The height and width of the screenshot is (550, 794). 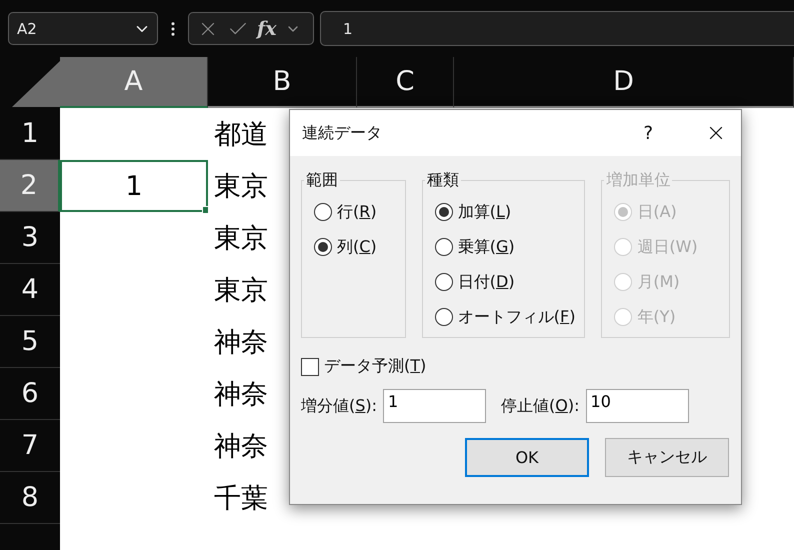 What do you see at coordinates (527, 457) in the screenshot?
I see `ok-button: OK` at bounding box center [527, 457].